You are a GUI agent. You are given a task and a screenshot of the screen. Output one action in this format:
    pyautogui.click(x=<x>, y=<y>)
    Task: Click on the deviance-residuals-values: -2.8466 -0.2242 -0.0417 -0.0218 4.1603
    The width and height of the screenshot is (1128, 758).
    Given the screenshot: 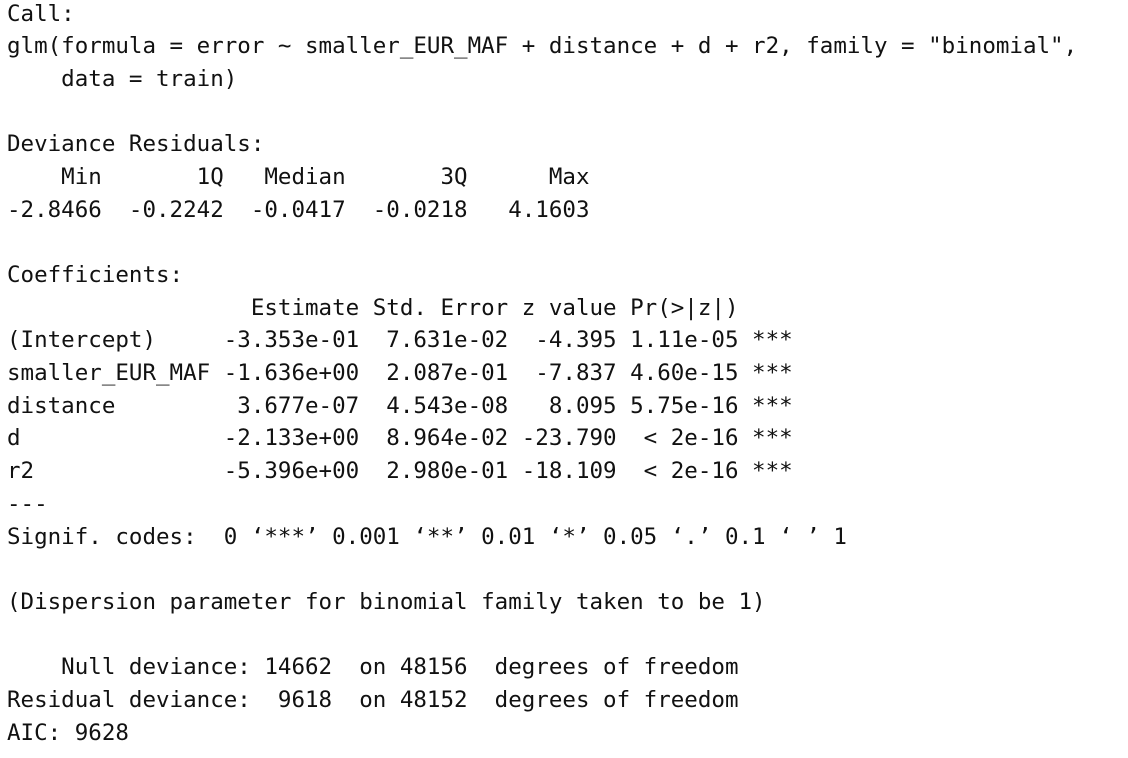 What is the action you would take?
    pyautogui.click(x=312, y=210)
    